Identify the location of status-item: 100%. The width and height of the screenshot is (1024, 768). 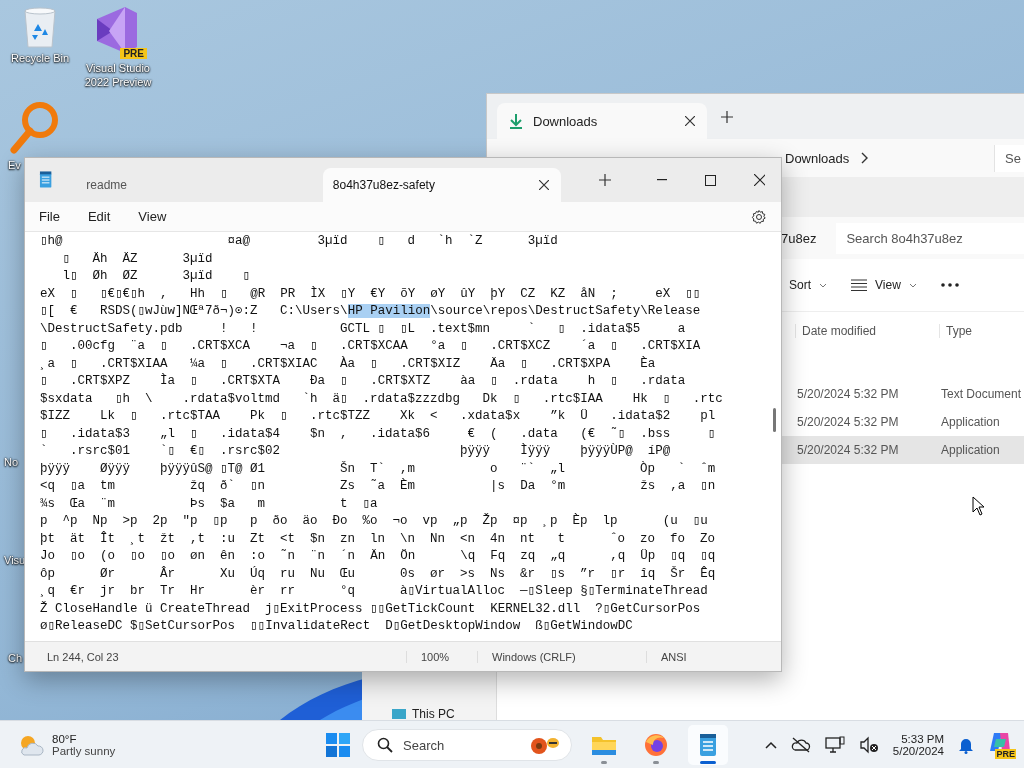
(441, 656).